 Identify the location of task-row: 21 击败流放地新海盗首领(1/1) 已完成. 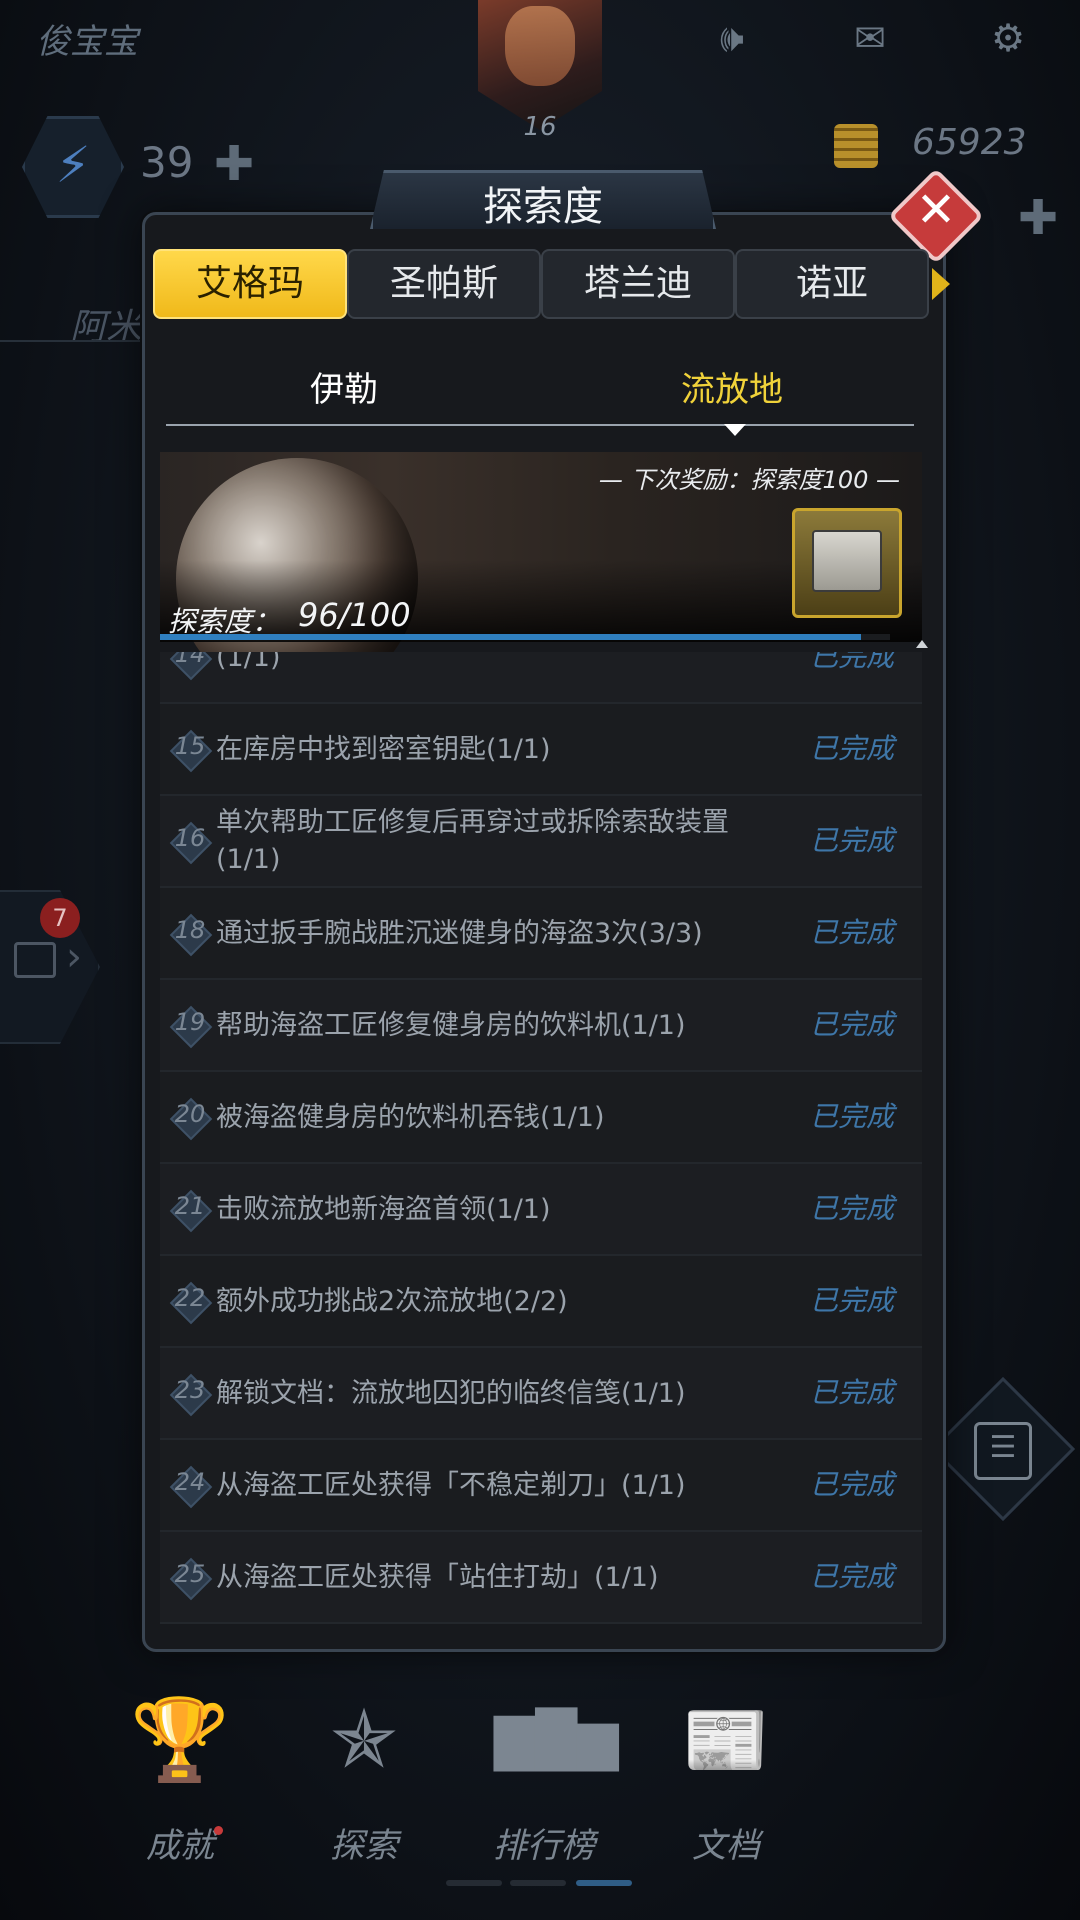
(541, 1210).